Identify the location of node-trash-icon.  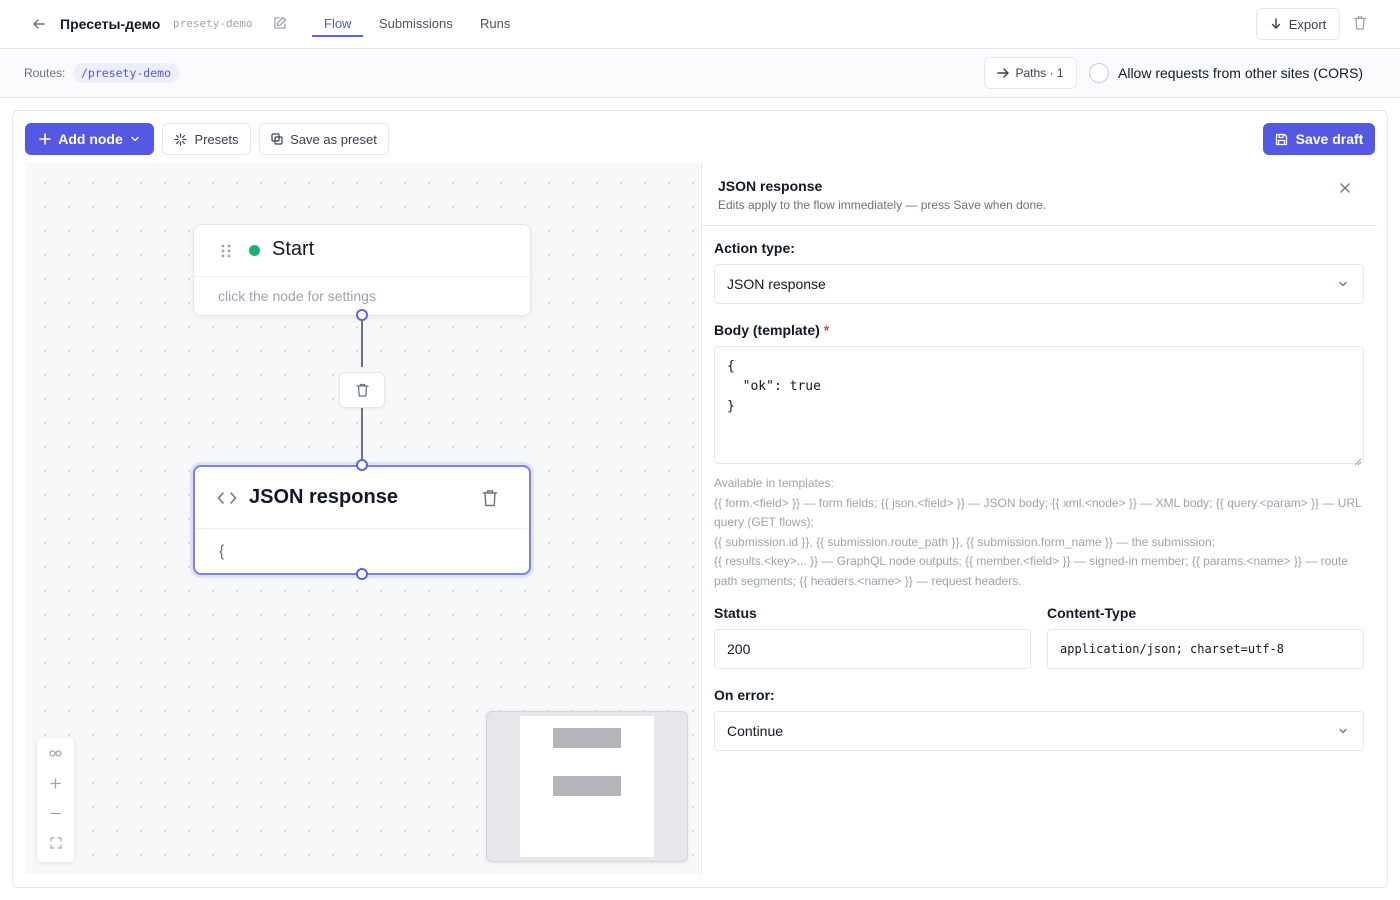
(490, 498).